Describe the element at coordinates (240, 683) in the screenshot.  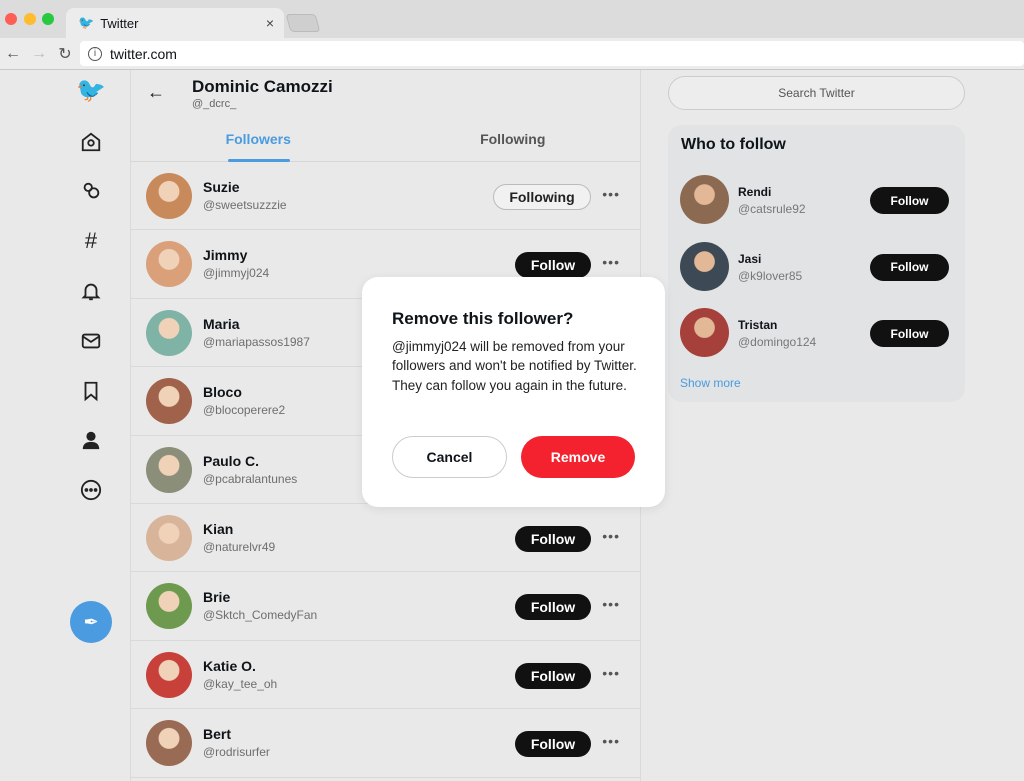
I see `follower-handle: @kay_tee_oh` at that location.